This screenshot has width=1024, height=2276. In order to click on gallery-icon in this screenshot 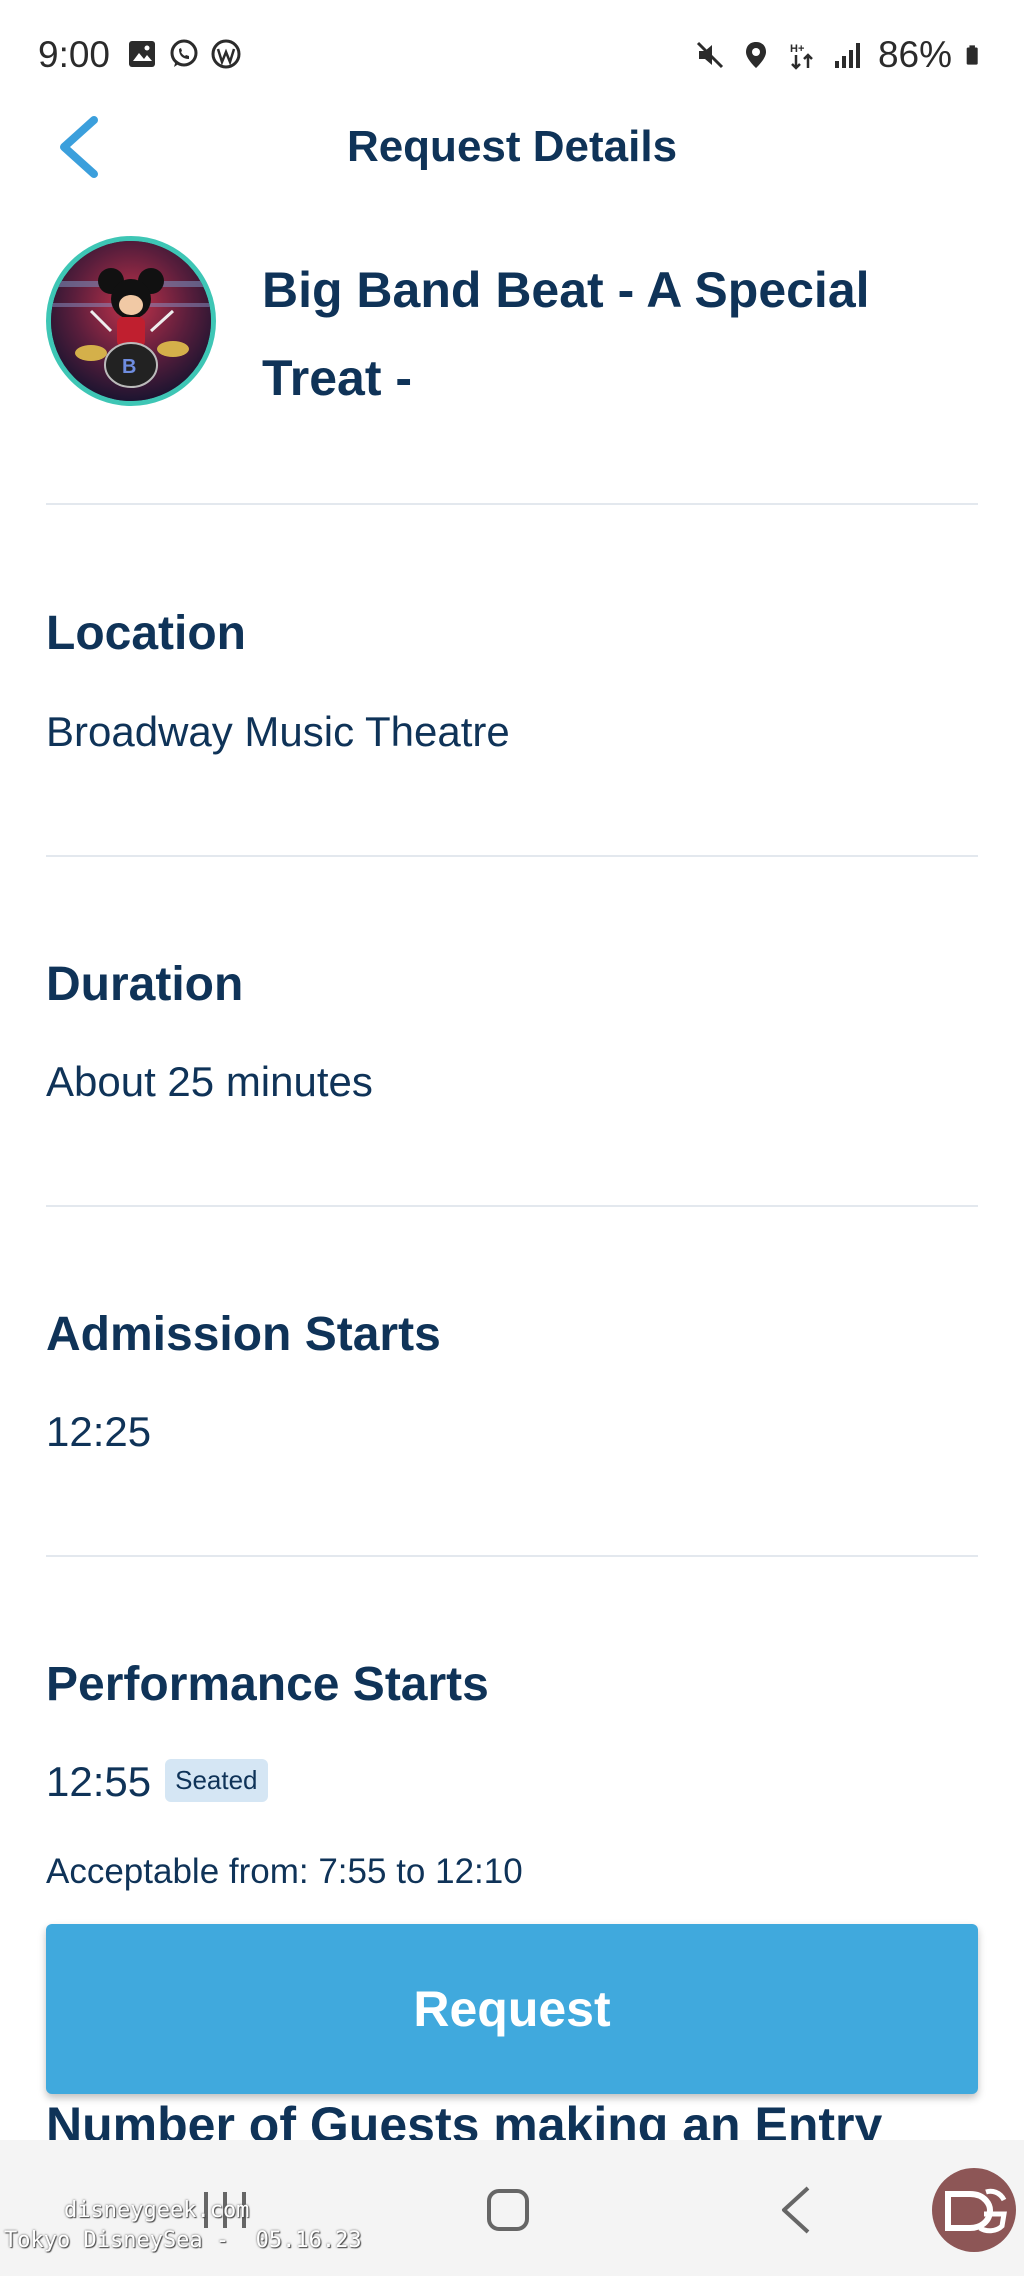, I will do `click(142, 54)`.